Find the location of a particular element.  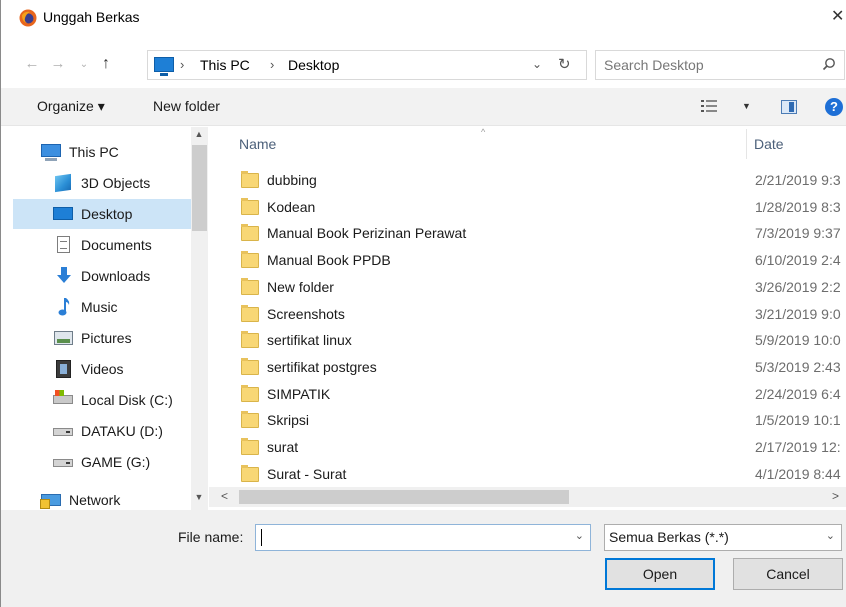

column-divider is located at coordinates (746, 144).